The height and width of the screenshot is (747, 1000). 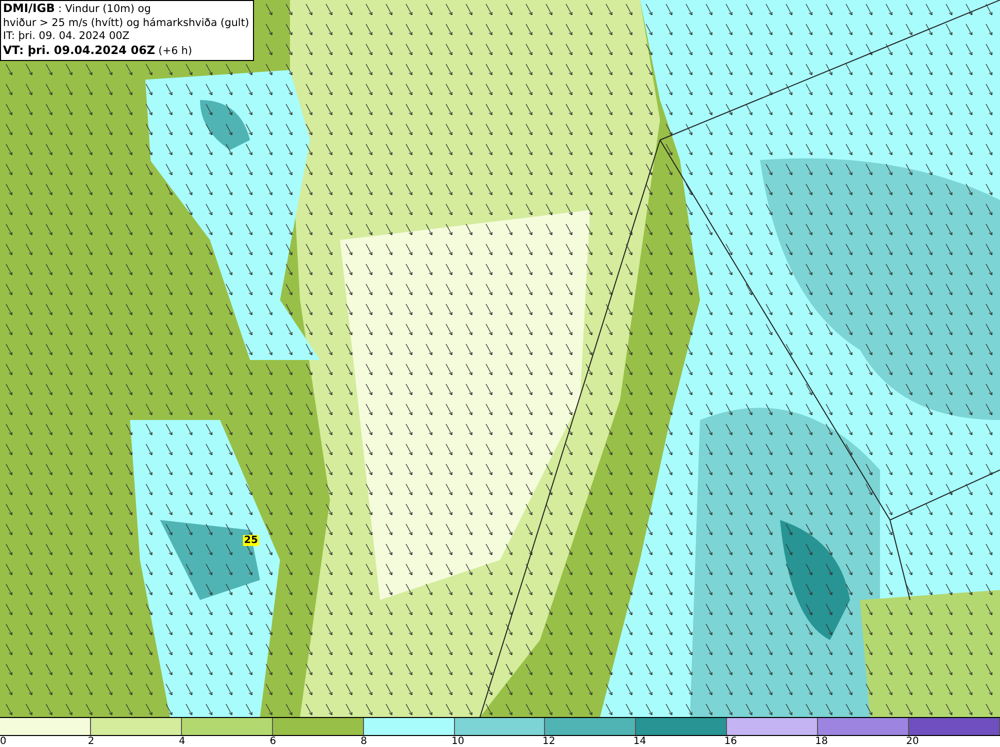 What do you see at coordinates (98, 51) in the screenshot?
I see `info-line: VT: þri. 09.04.2024 06Z (+6 h)` at bounding box center [98, 51].